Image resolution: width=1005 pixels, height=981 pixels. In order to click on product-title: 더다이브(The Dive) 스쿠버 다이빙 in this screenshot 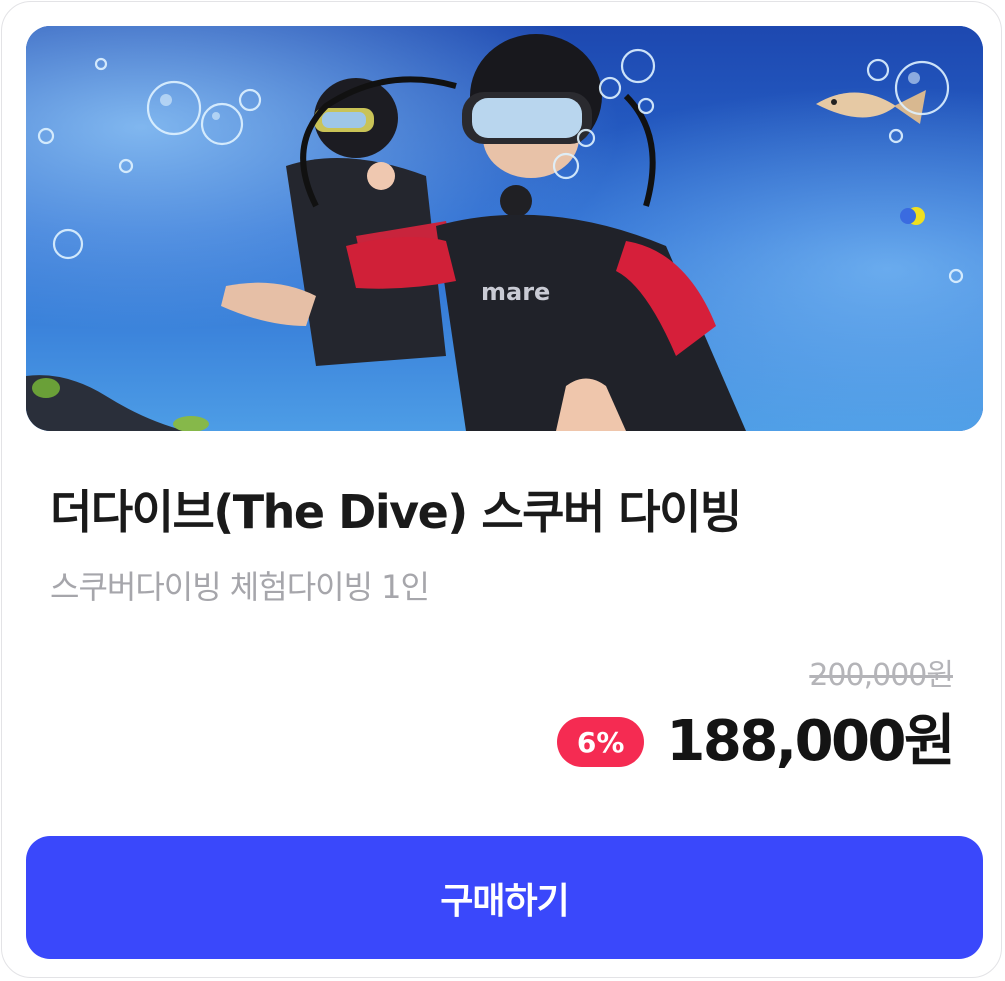, I will do `click(396, 512)`.